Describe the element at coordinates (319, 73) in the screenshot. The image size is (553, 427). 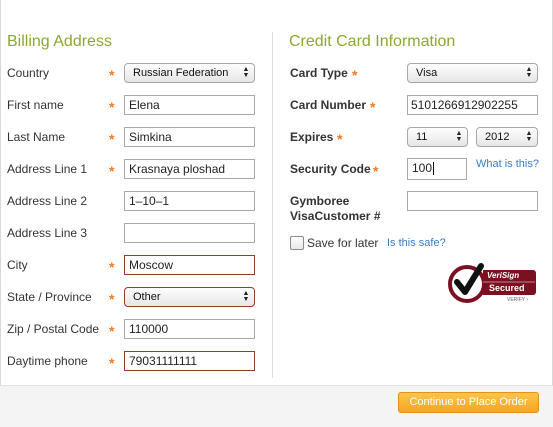
I see `card-type-label: Card Type` at that location.